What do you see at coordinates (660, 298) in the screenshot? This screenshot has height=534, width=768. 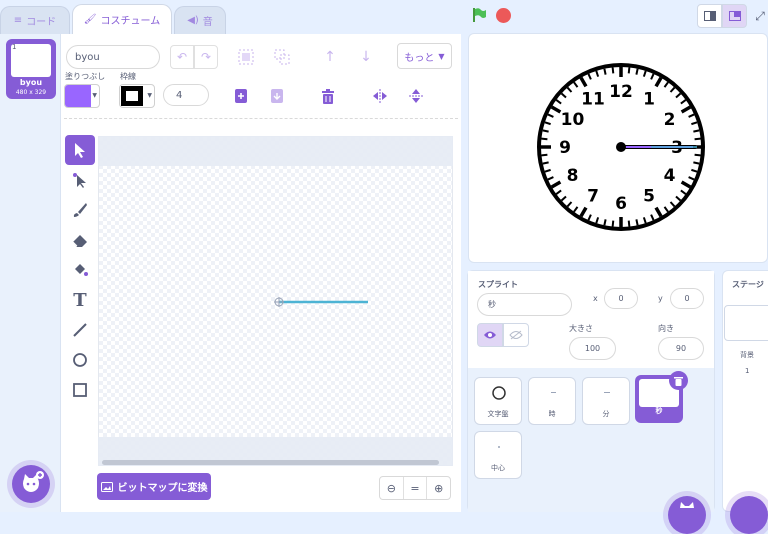 I see `y-label: y` at bounding box center [660, 298].